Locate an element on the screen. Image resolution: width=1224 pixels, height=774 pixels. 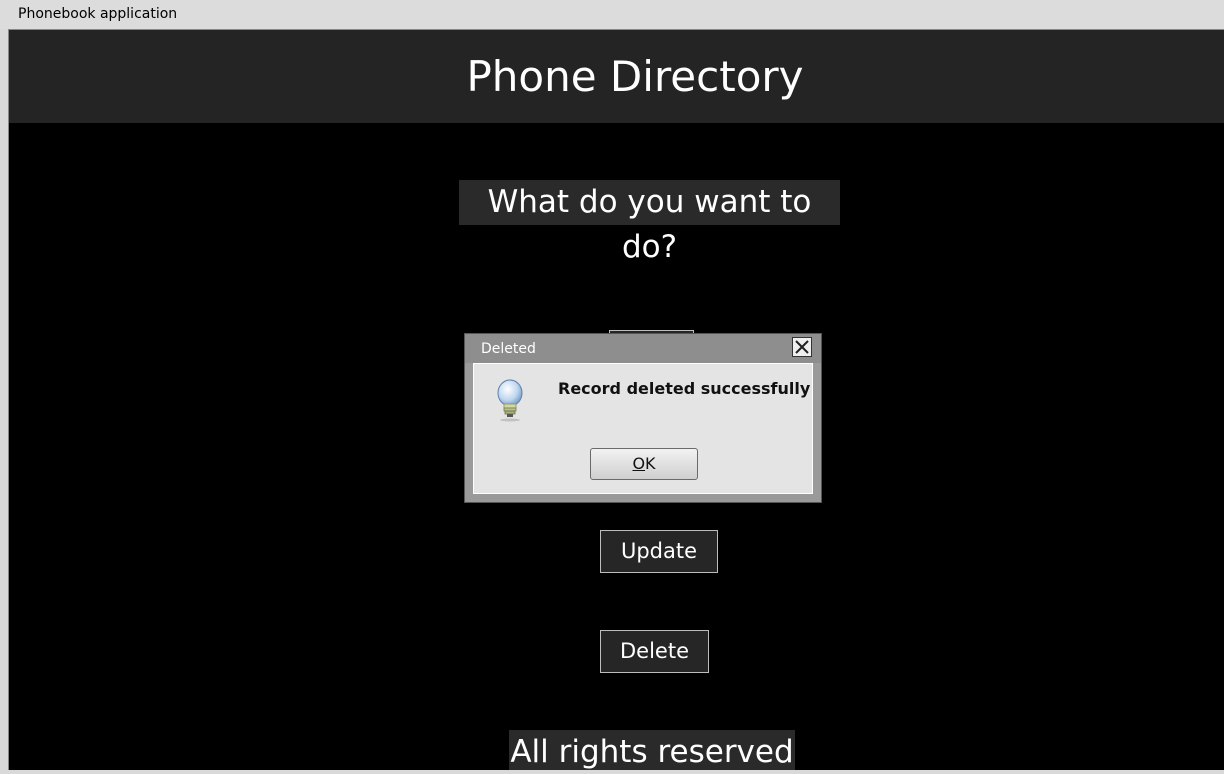
dialog-message: Record deleted successfully is located at coordinates (684, 388).